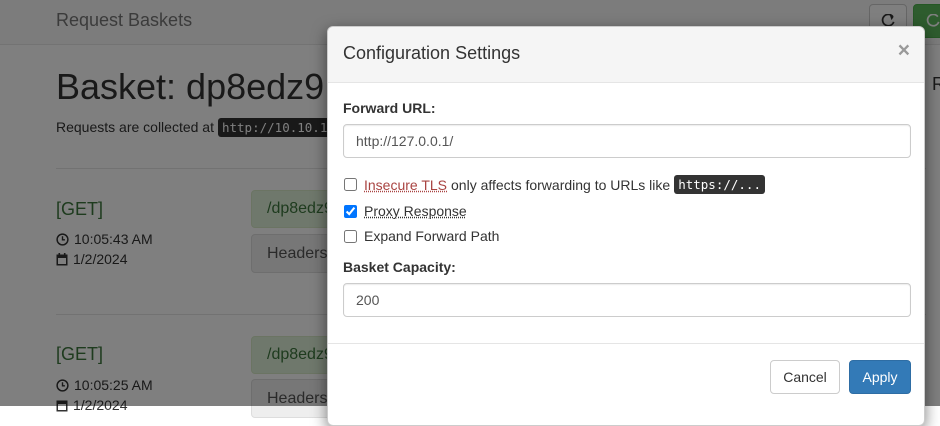  What do you see at coordinates (561, 184) in the screenshot?
I see `insecure-tls-hint: only affects forwarding to URLs like` at bounding box center [561, 184].